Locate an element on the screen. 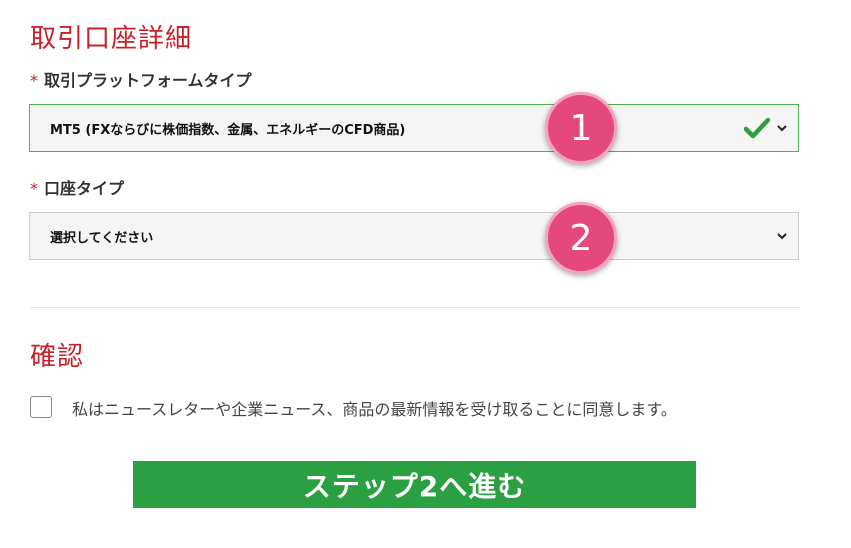 The image size is (851, 548). section-title-confirmation: 確認 is located at coordinates (57, 357).